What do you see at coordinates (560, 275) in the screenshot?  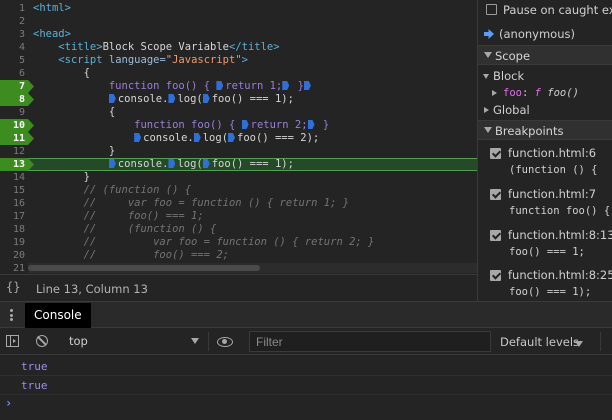 I see `breakpoint-location: function.html:8:25` at bounding box center [560, 275].